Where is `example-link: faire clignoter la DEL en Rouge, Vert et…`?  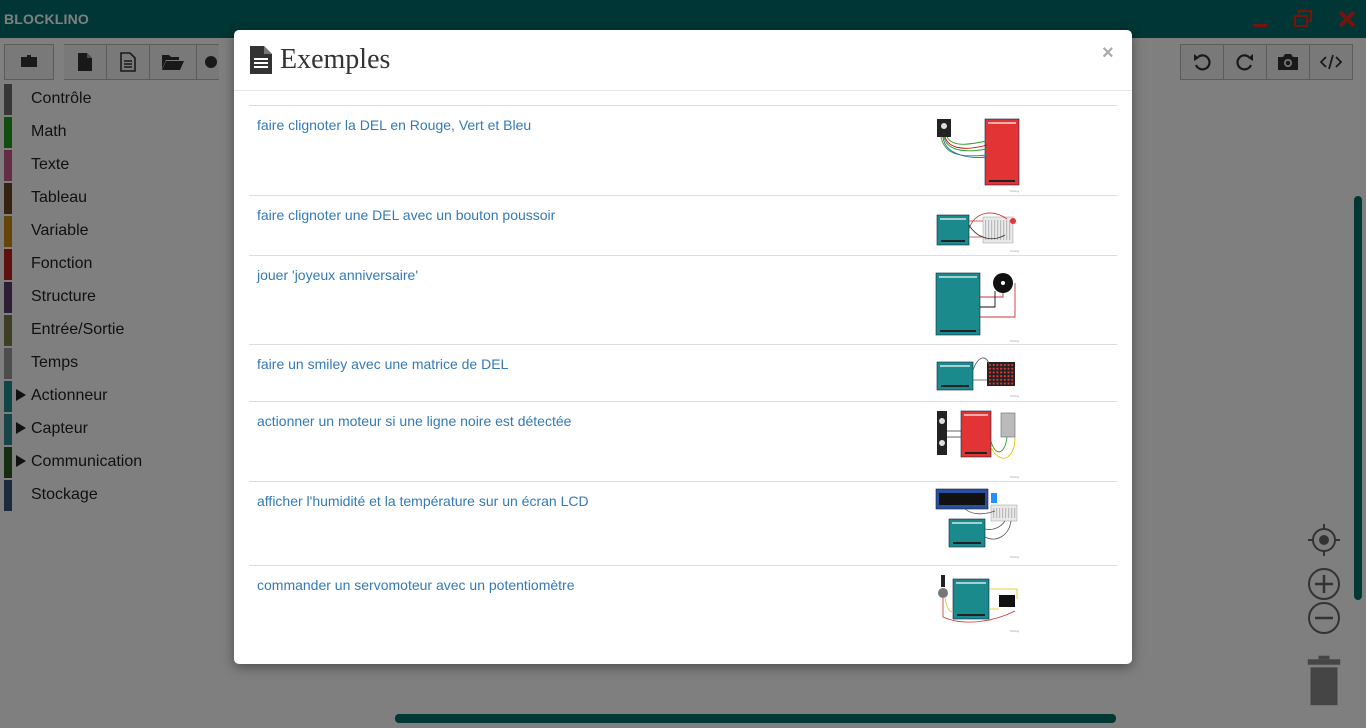
example-link: faire clignoter la DEL en Rouge, Vert et… is located at coordinates (394, 125).